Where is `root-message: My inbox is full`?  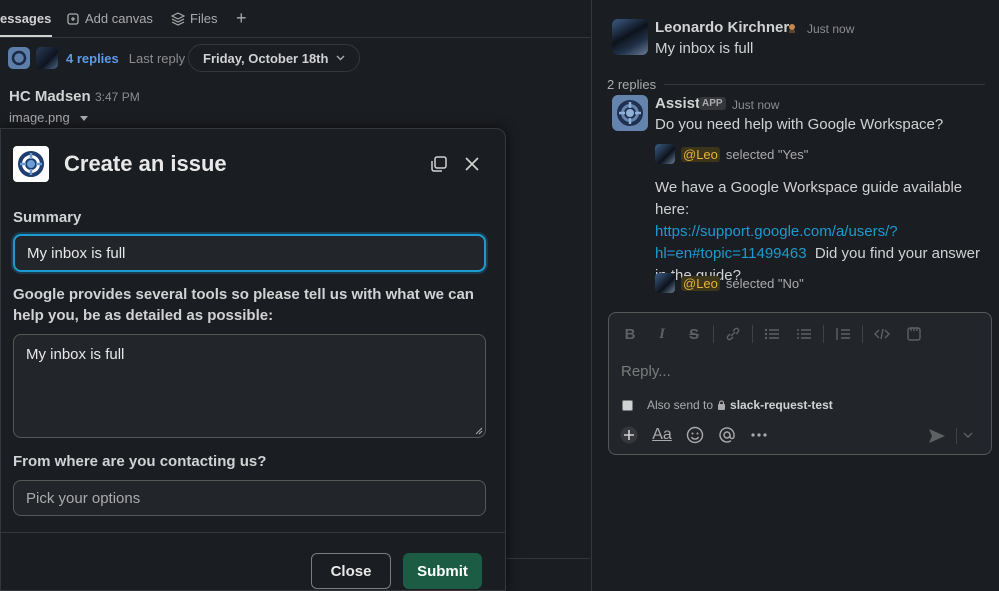
root-message: My inbox is full is located at coordinates (704, 48).